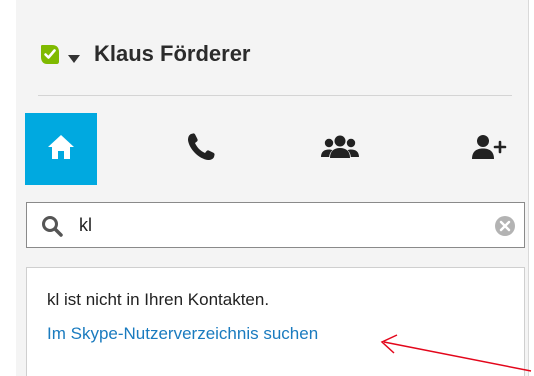  I want to click on phone-icon, so click(201, 149).